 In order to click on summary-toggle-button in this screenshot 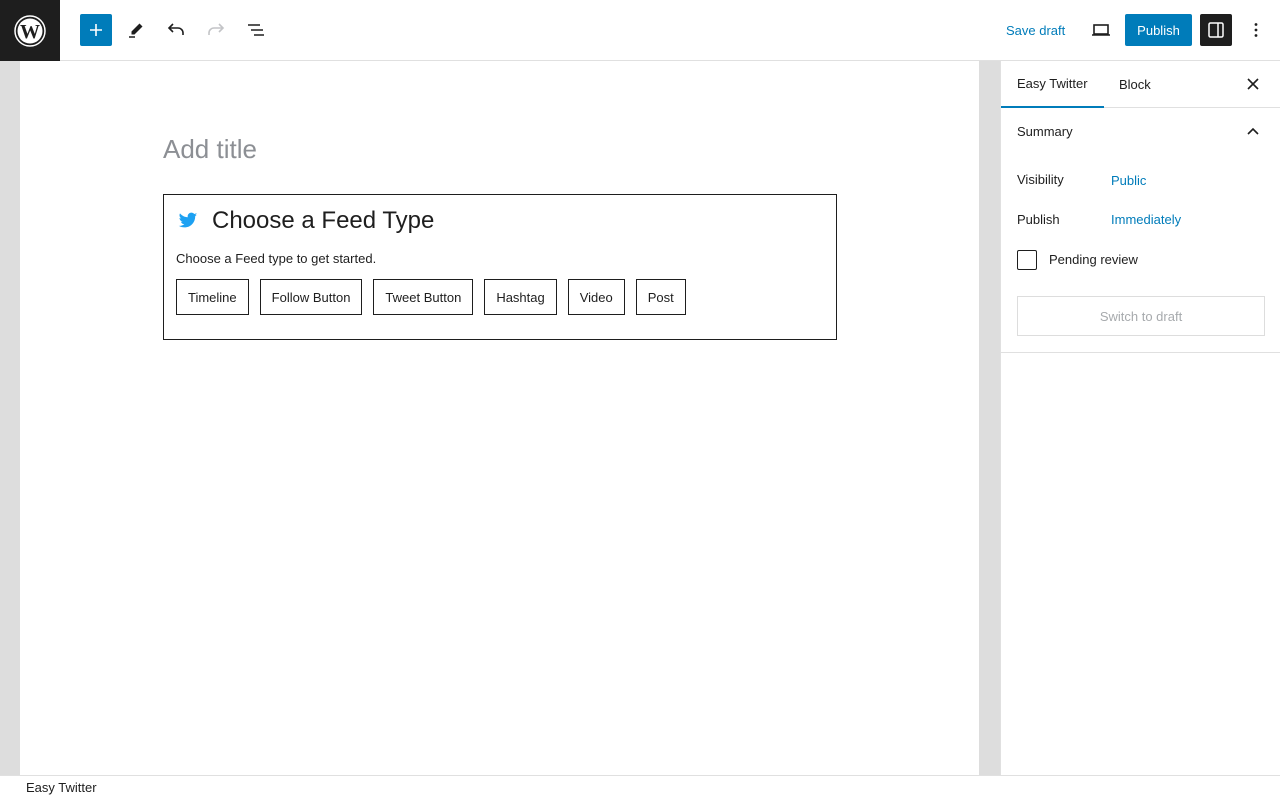, I will do `click(1253, 132)`.